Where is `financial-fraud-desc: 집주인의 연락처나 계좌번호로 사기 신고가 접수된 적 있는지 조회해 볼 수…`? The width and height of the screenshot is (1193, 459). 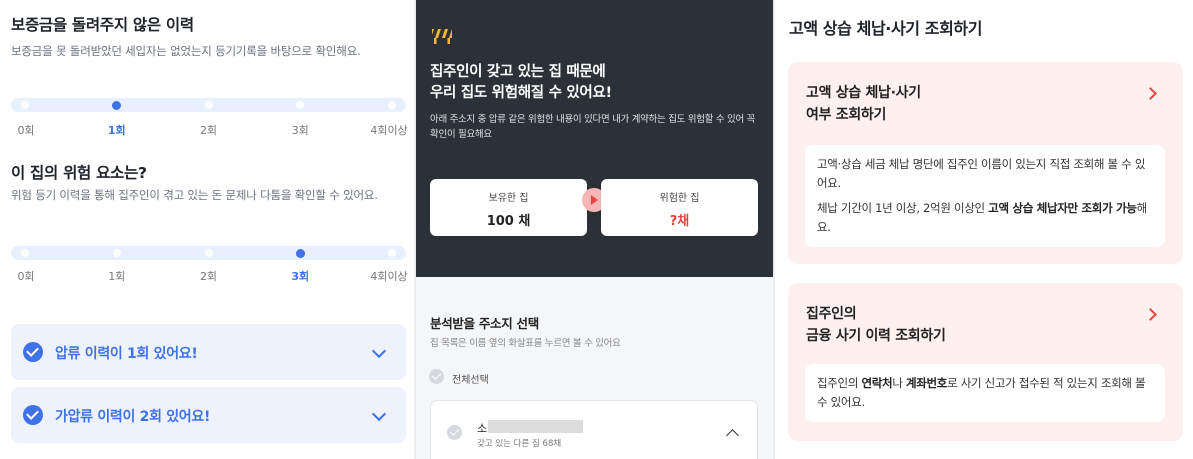 financial-fraud-desc: 집주인의 연락처나 계좌번호로 사기 신고가 접수된 적 있는지 조회해 볼 수… is located at coordinates (981, 392).